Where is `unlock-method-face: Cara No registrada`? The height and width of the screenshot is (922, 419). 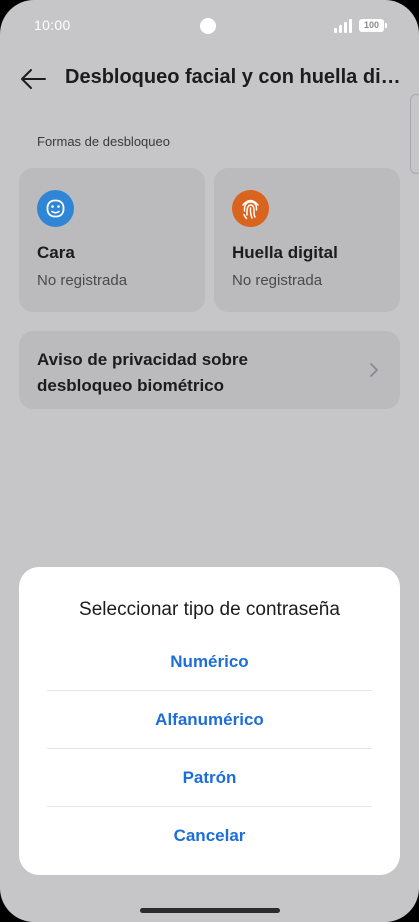
unlock-method-face: Cara No registrada is located at coordinates (112, 240).